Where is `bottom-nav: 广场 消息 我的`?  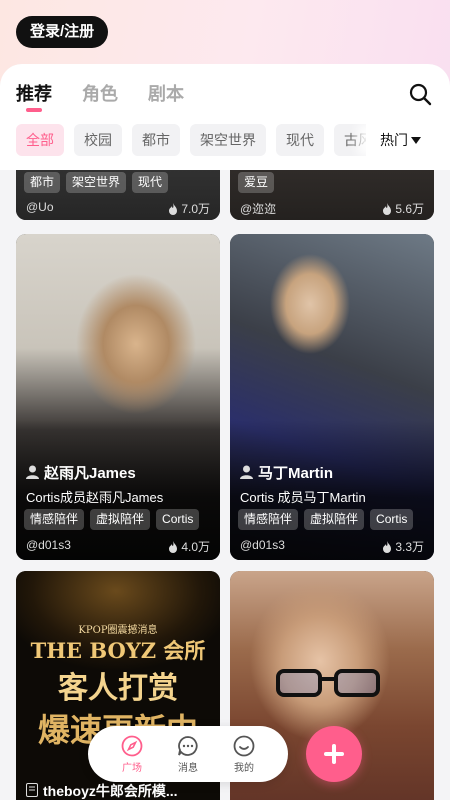 bottom-nav: 广场 消息 我的 is located at coordinates (188, 754).